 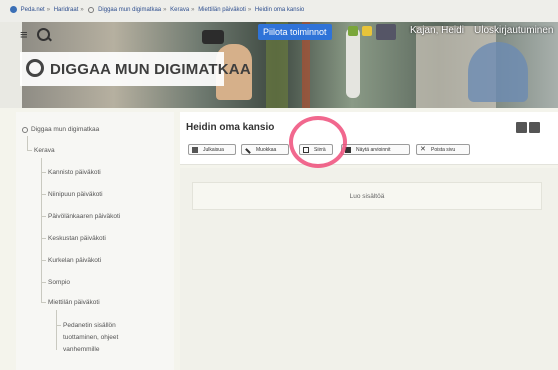 What do you see at coordinates (386, 32) in the screenshot?
I see `avatar` at bounding box center [386, 32].